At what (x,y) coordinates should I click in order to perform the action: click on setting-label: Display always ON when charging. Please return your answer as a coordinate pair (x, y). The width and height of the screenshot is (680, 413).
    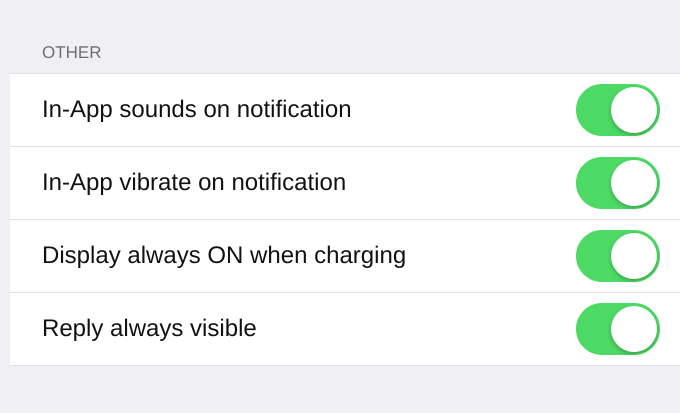
    Looking at the image, I should click on (224, 256).